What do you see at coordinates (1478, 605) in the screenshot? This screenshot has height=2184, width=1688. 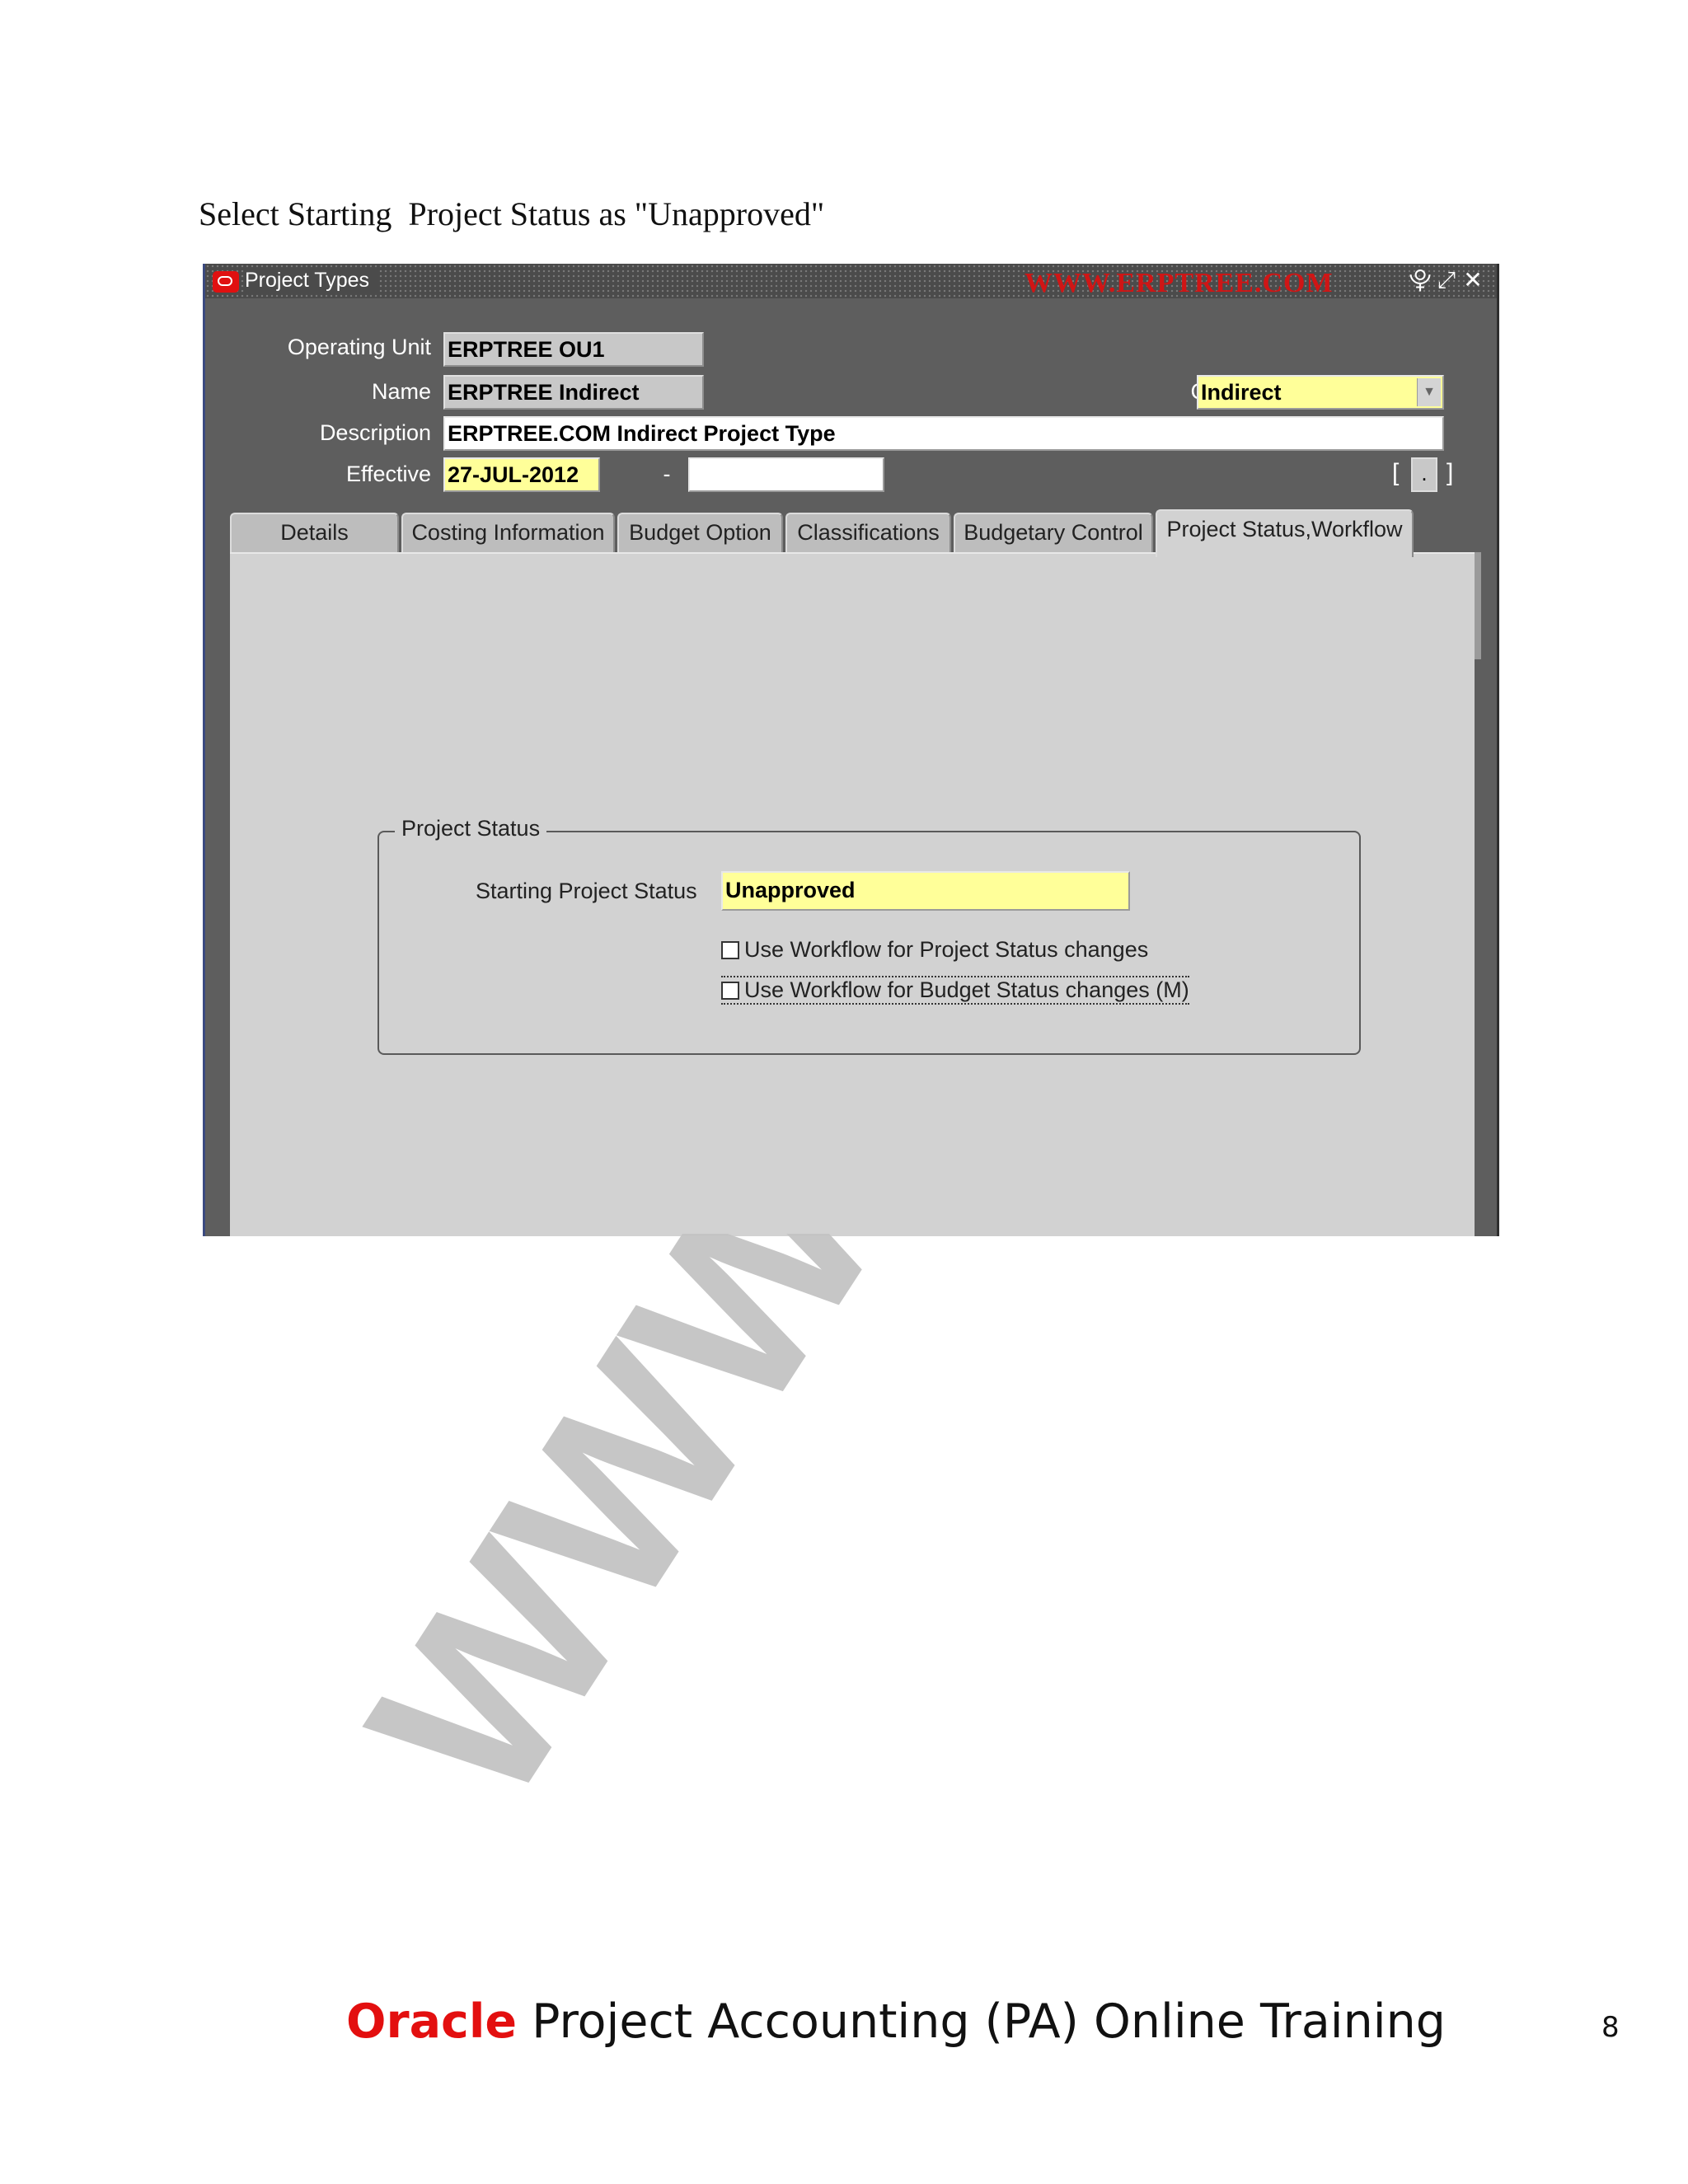 I see `panel-scrollbar` at bounding box center [1478, 605].